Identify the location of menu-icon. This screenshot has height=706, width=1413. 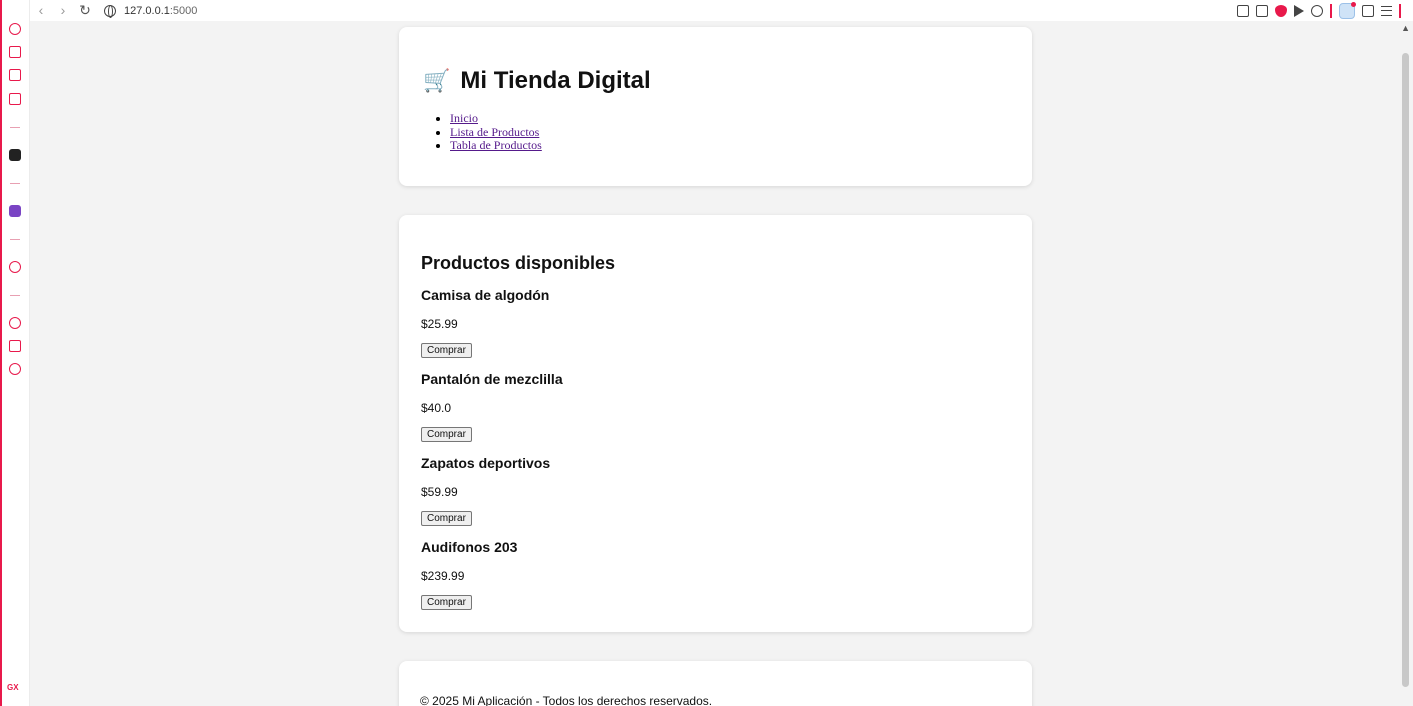
(1386, 10).